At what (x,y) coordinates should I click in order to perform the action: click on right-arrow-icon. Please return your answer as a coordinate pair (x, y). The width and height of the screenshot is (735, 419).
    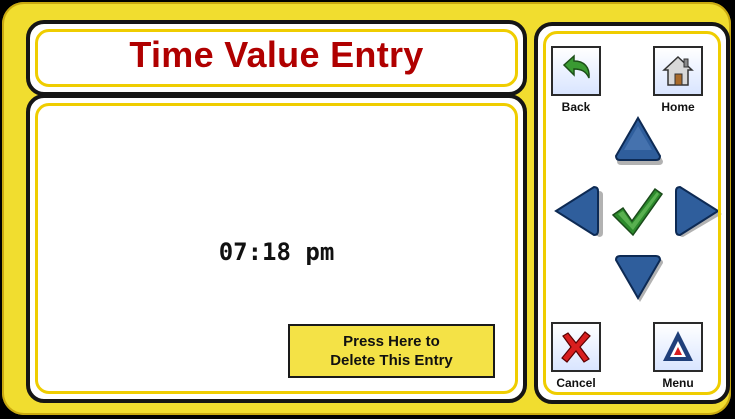
    Looking at the image, I should click on (697, 211).